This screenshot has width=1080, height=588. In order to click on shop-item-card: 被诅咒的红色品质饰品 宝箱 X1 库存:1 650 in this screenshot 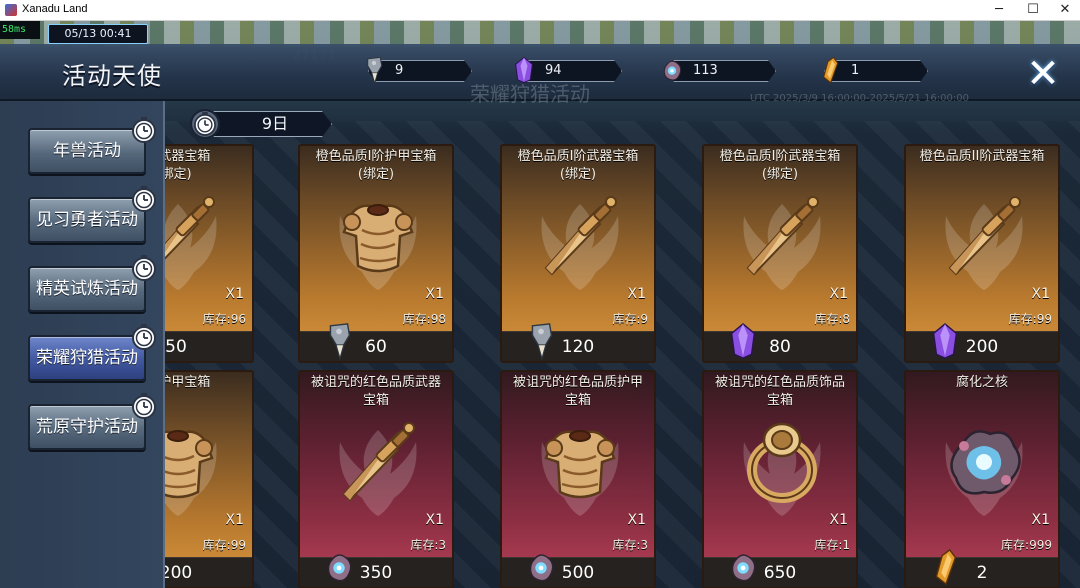, I will do `click(780, 479)`.